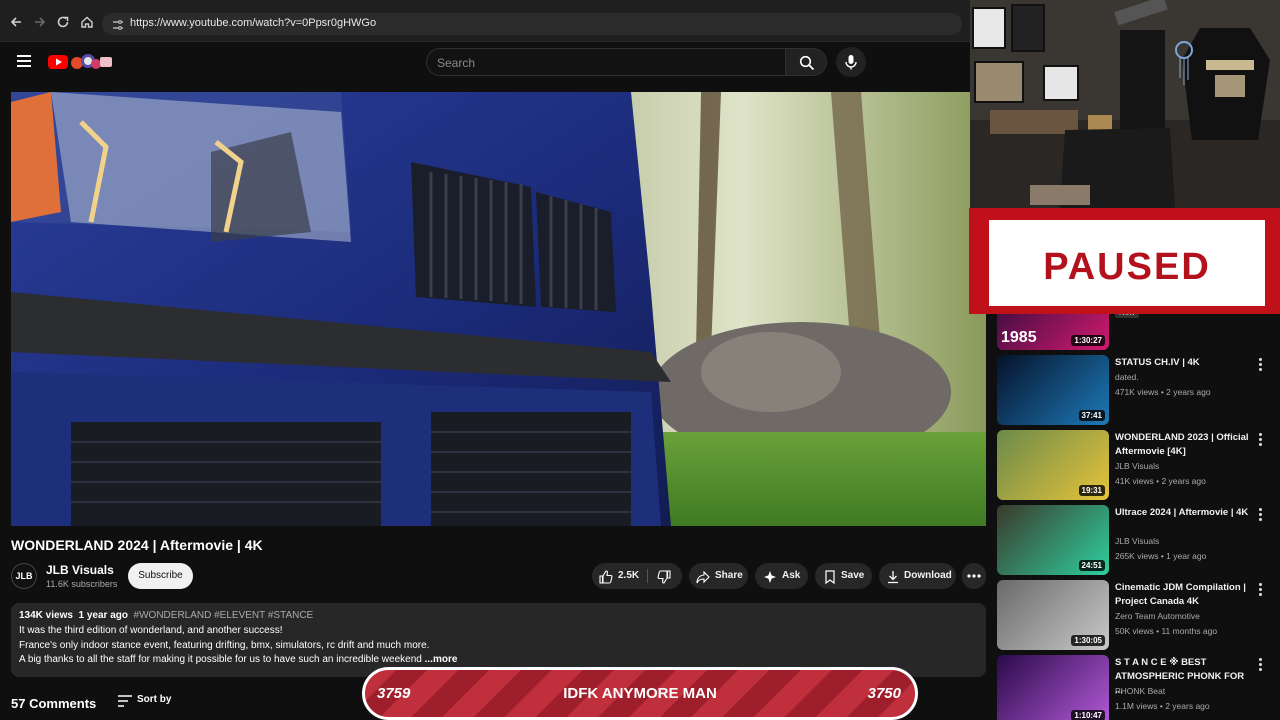 The width and height of the screenshot is (1280, 720). What do you see at coordinates (729, 575) in the screenshot?
I see `share-label: Share` at bounding box center [729, 575].